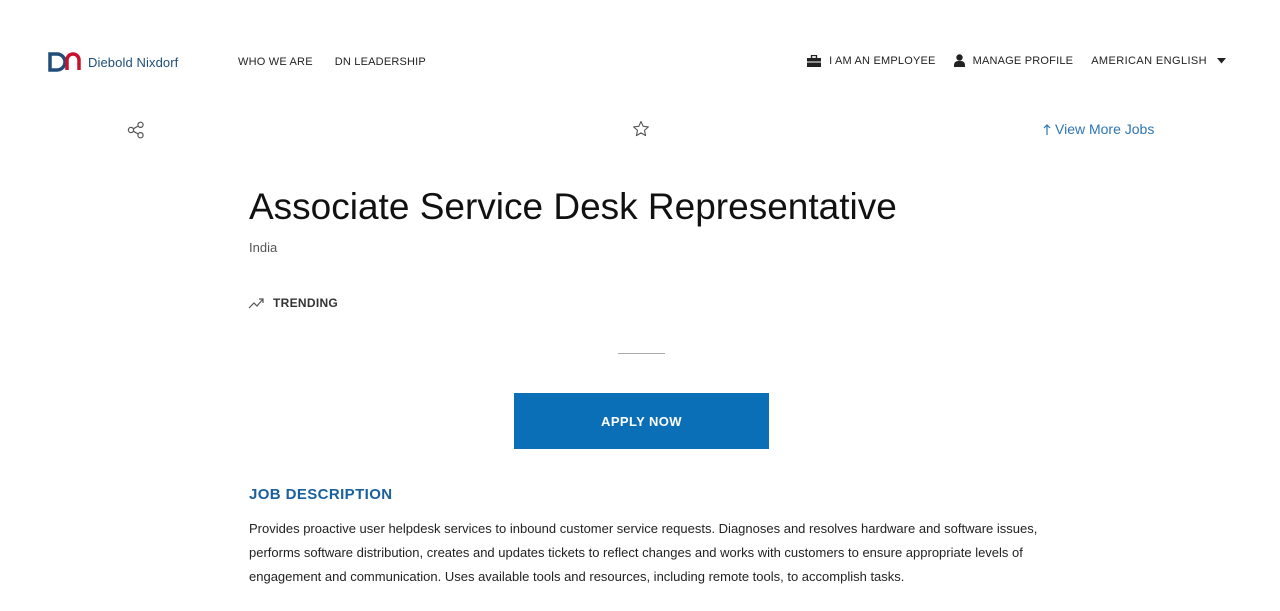 The width and height of the screenshot is (1280, 611). What do you see at coordinates (641, 353) in the screenshot?
I see `divider` at bounding box center [641, 353].